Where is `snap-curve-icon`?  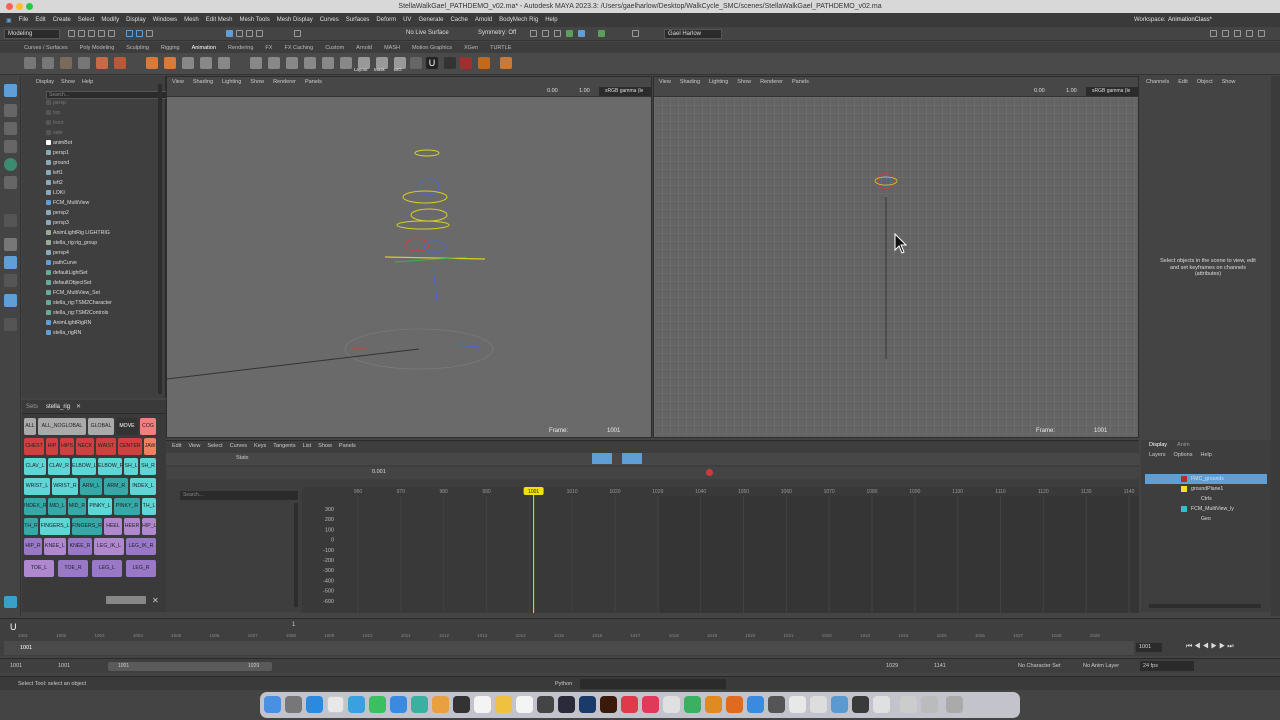 snap-curve-icon is located at coordinates (239, 33).